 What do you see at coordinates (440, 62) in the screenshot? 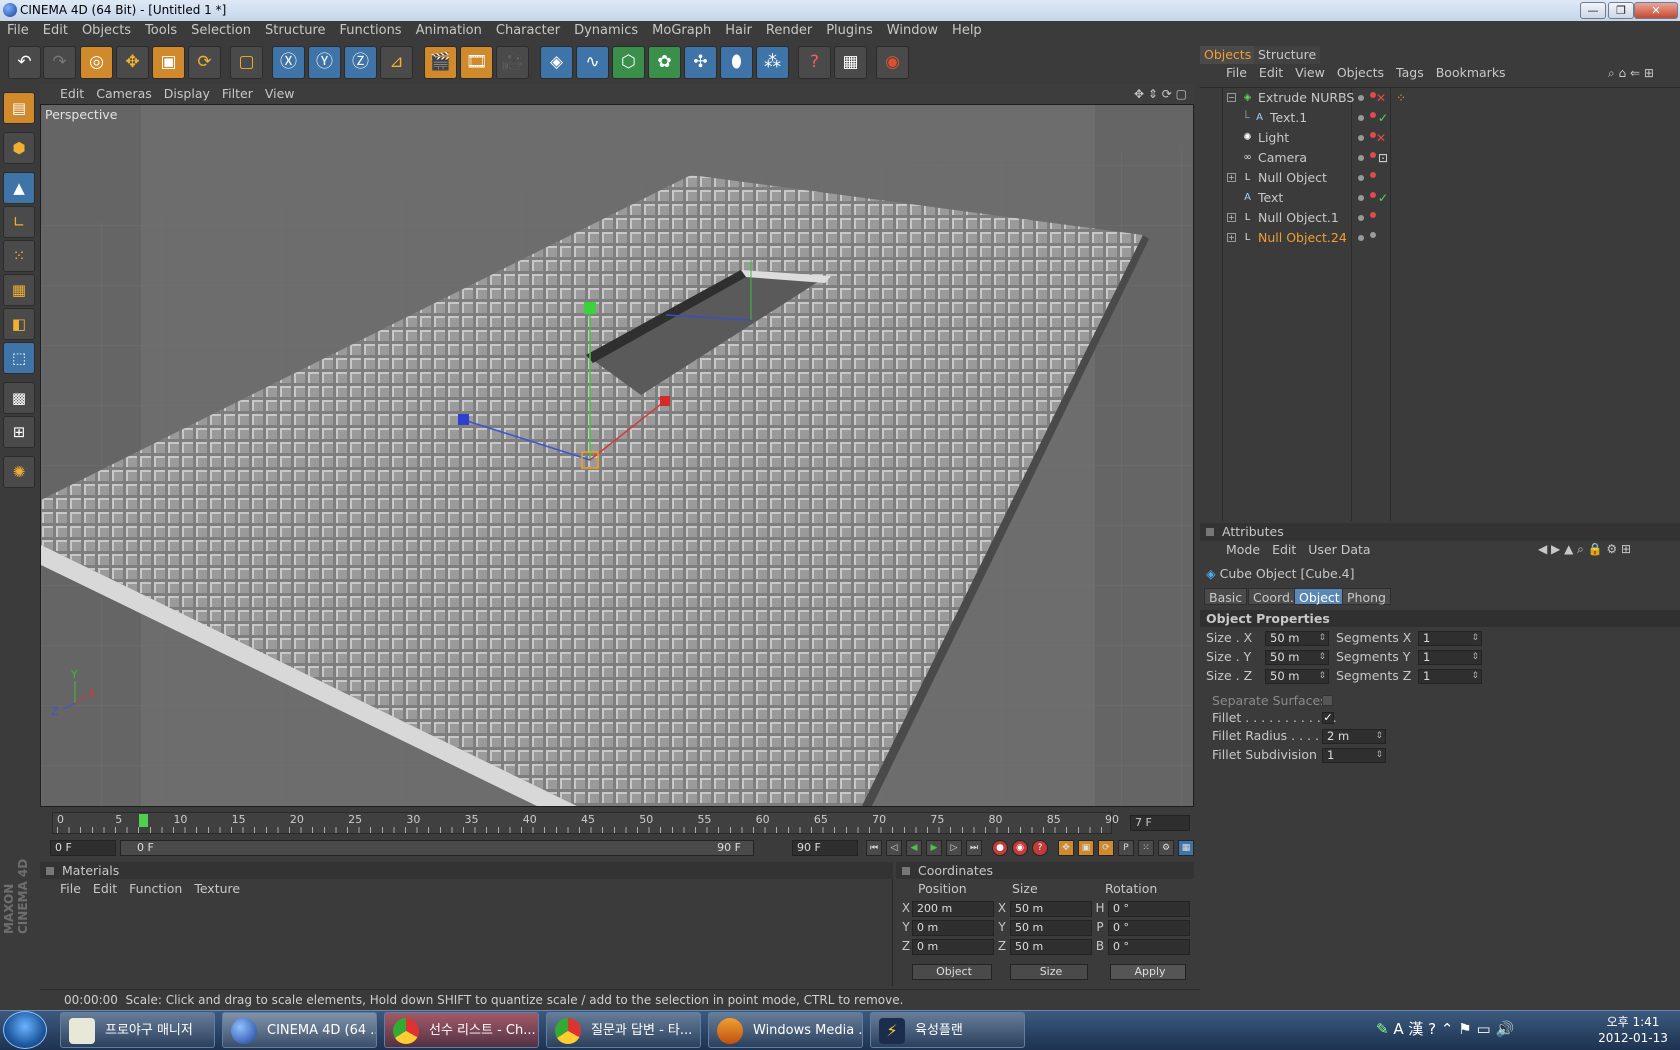
I see `render-view-icon: 🎬` at bounding box center [440, 62].